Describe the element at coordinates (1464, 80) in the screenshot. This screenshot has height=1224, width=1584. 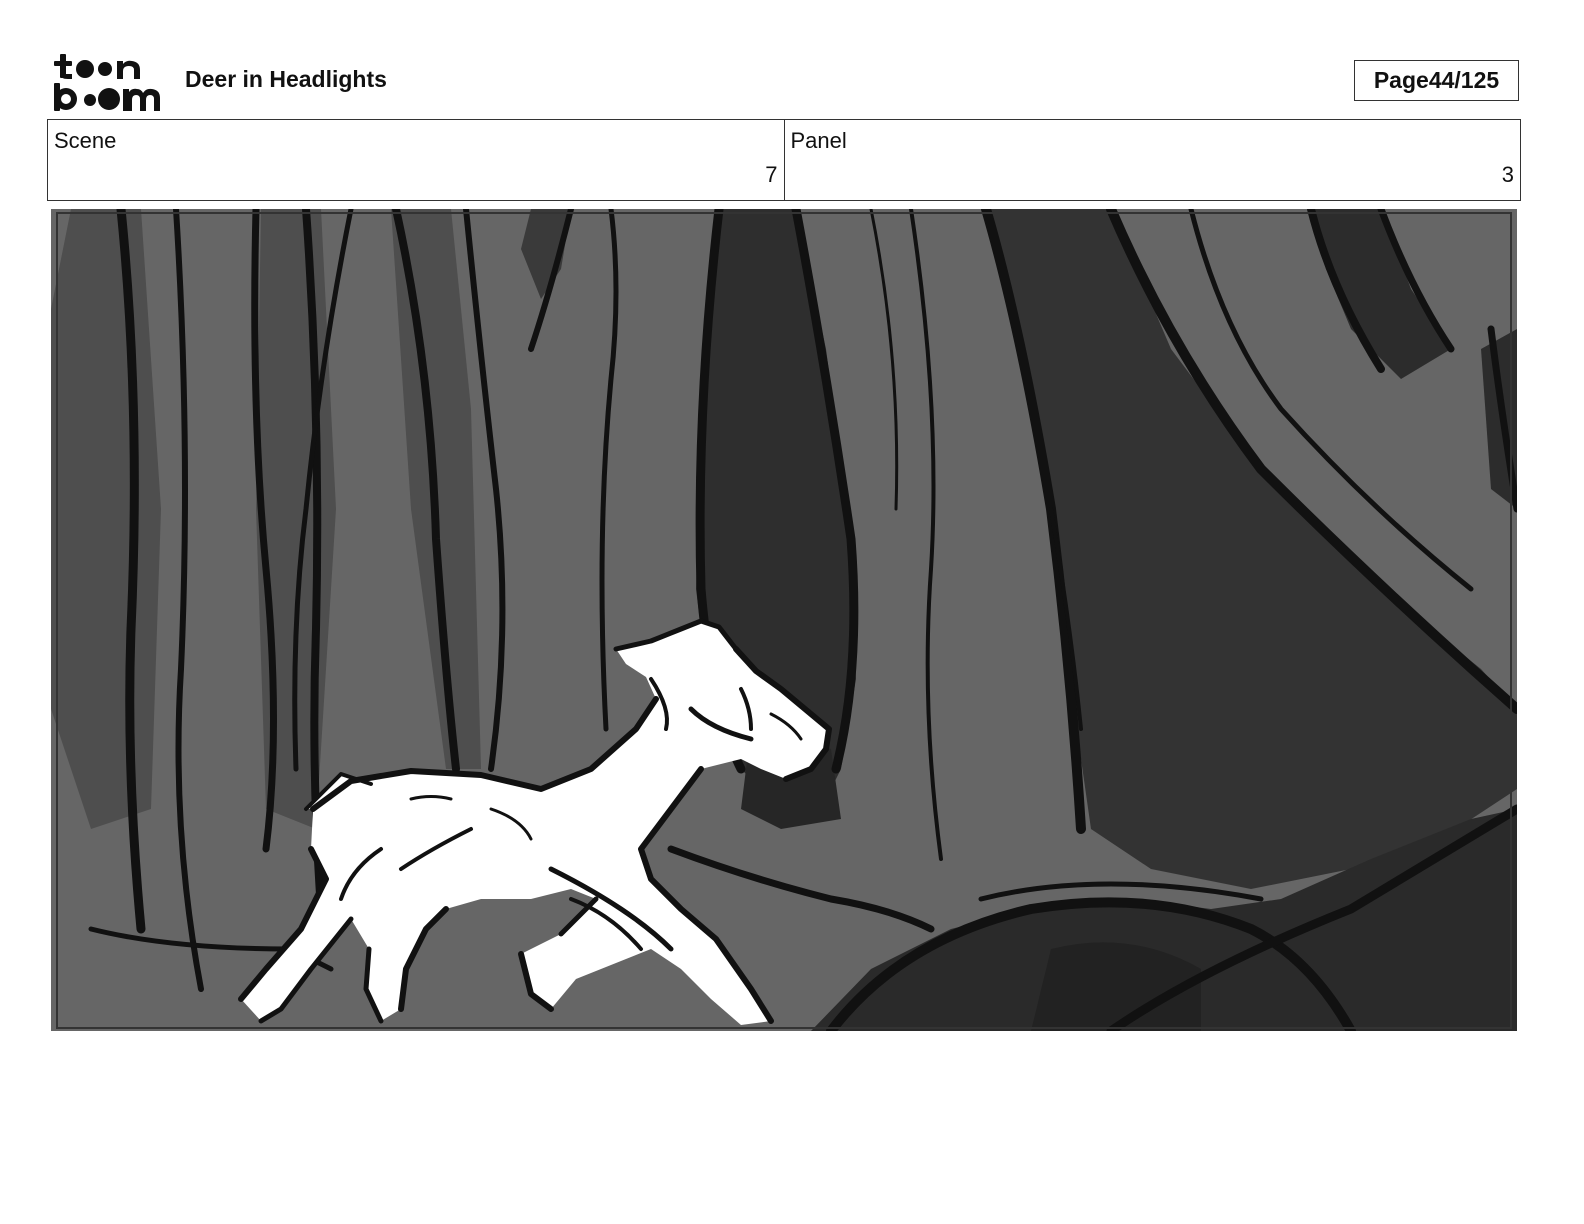
I see `page-number: 44/125` at that location.